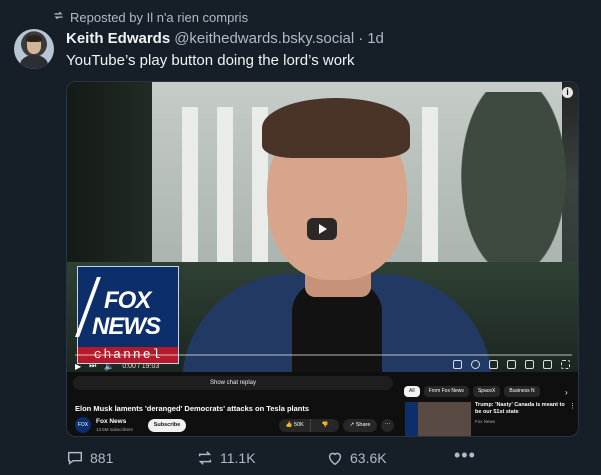  What do you see at coordinates (567, 92) in the screenshot?
I see `info-icon: i` at bounding box center [567, 92].